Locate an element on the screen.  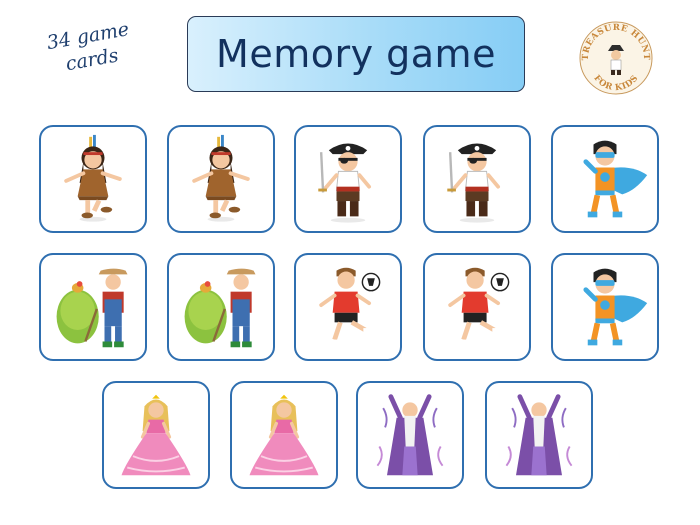
card-count-label: 34 game cards is located at coordinates (90, 48).